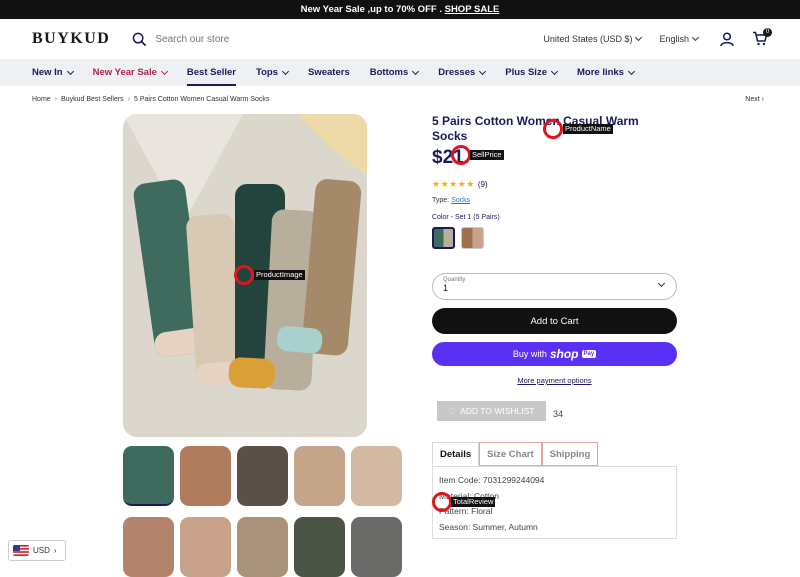  I want to click on detail-item-code: Item Code: 7031299244094, so click(492, 480).